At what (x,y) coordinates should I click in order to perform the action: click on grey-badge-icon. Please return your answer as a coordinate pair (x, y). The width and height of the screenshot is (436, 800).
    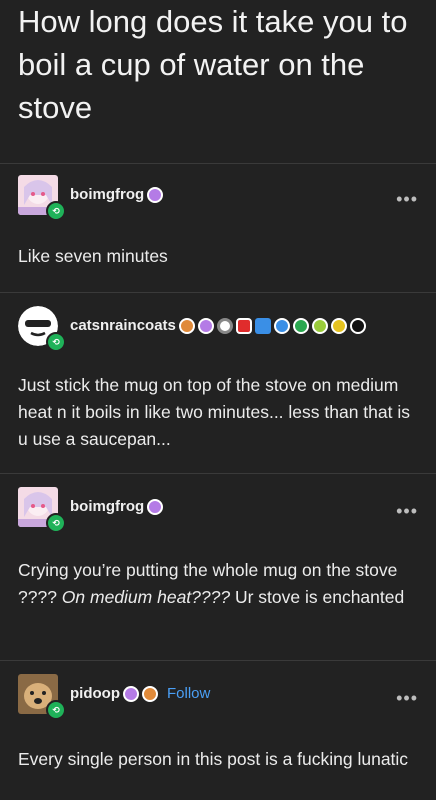
    Looking at the image, I should click on (224, 325).